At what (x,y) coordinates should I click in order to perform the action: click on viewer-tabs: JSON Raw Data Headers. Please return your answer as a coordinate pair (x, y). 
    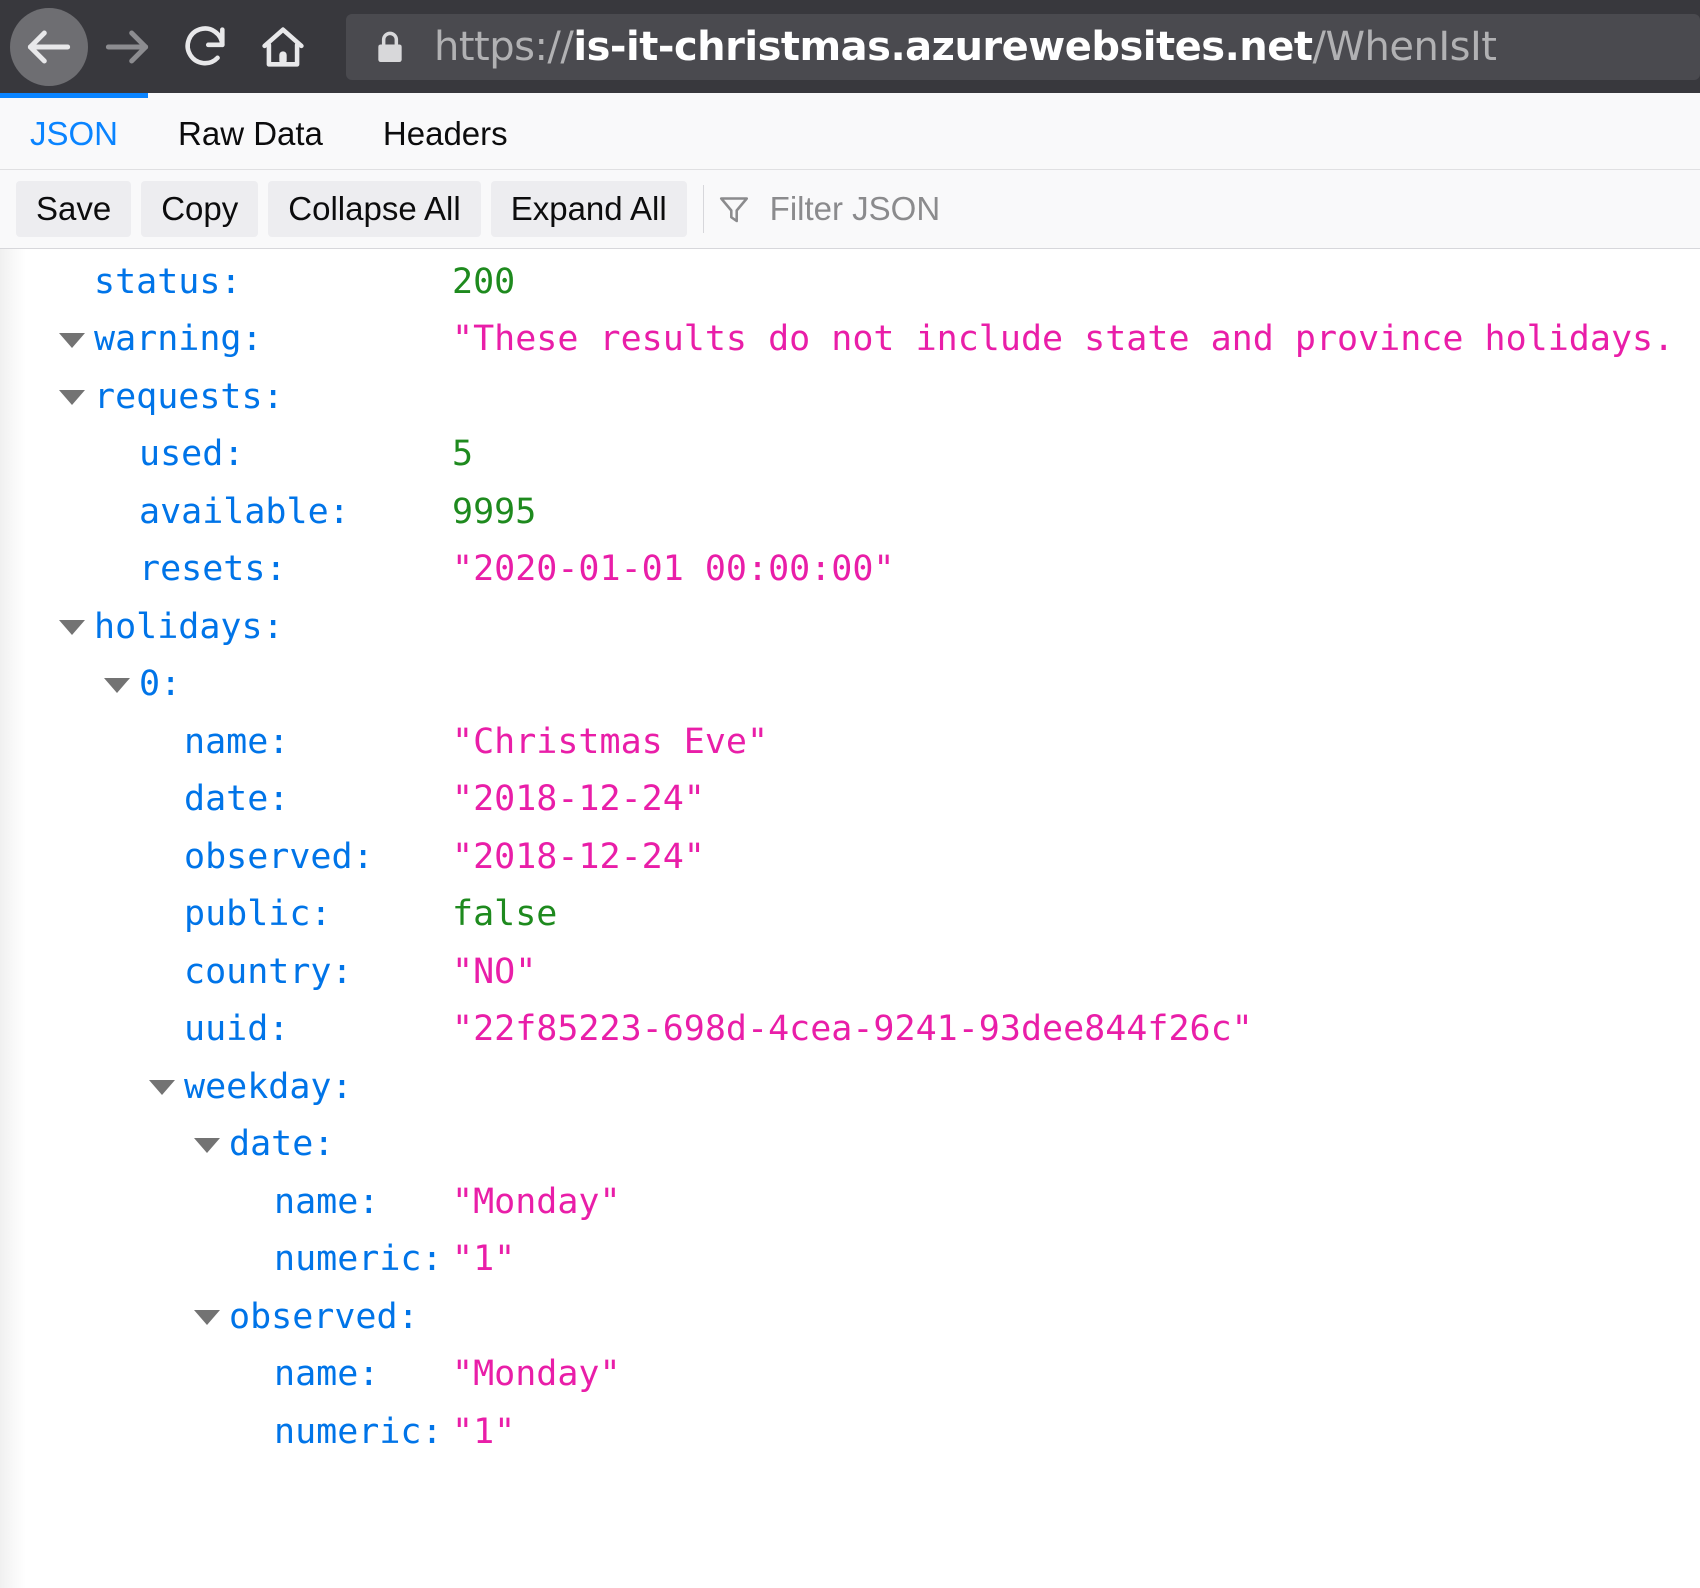
    Looking at the image, I should click on (850, 131).